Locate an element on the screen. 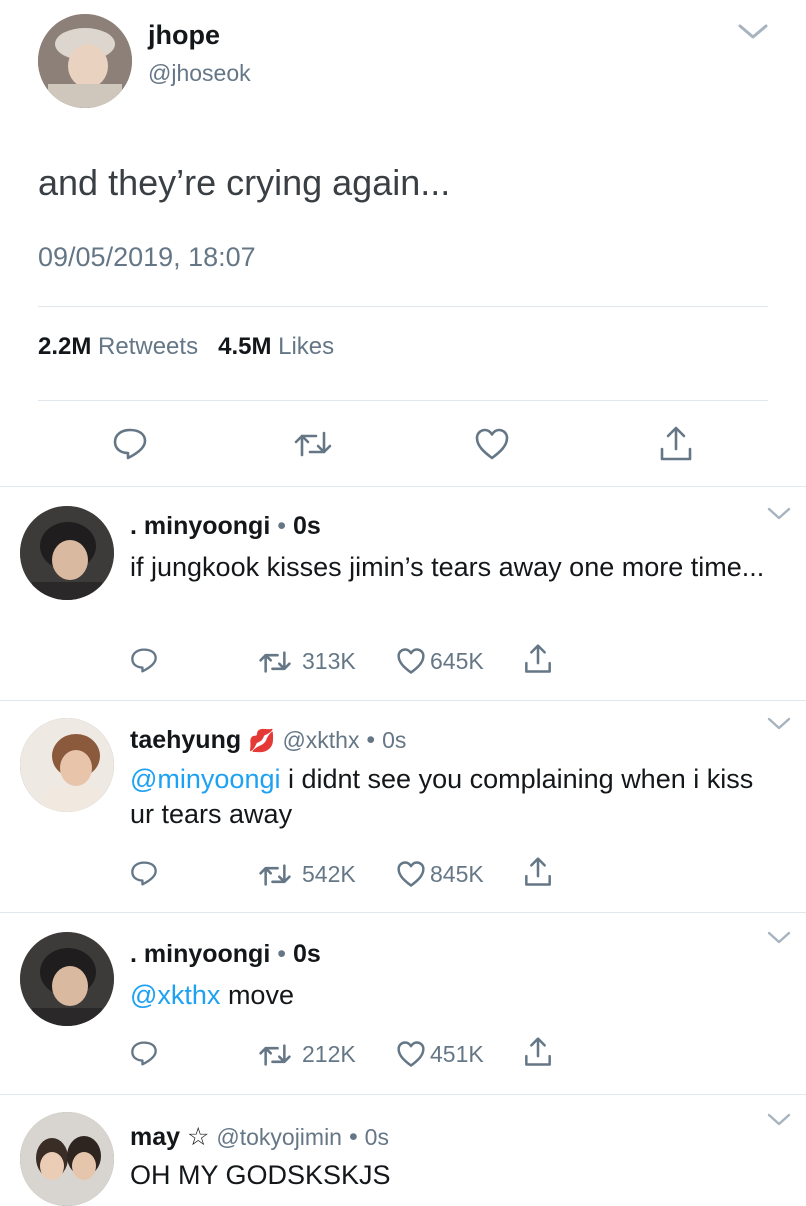 The width and height of the screenshot is (806, 1206). likes-label: Likes is located at coordinates (306, 346).